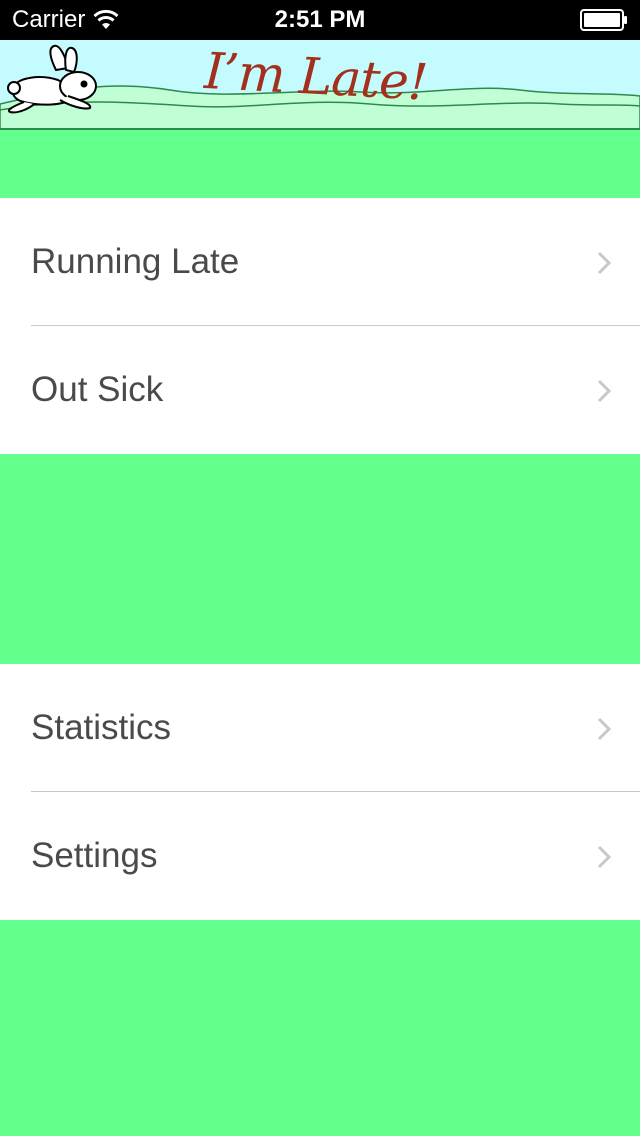 The image size is (640, 1136). What do you see at coordinates (320, 390) in the screenshot?
I see `out-sick-cell: Out Sick` at bounding box center [320, 390].